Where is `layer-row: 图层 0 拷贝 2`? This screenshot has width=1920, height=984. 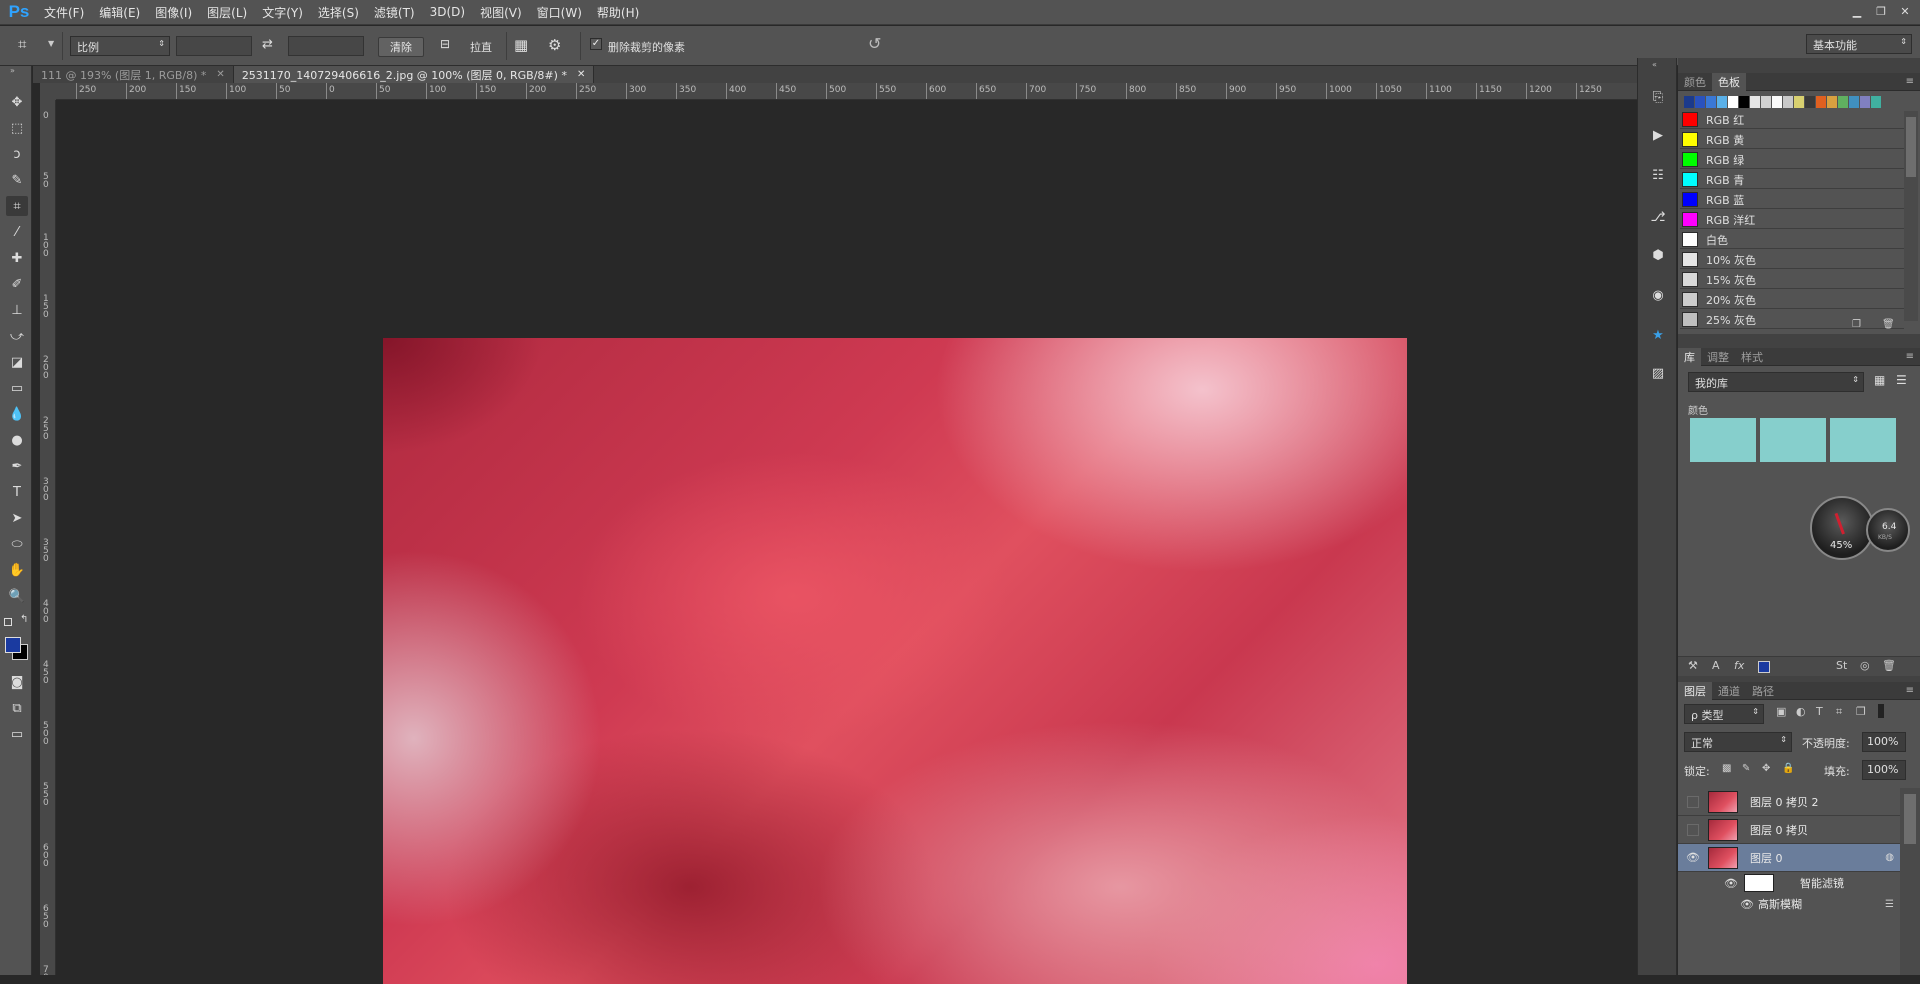 layer-row: 图层 0 拷贝 2 is located at coordinates (1789, 802).